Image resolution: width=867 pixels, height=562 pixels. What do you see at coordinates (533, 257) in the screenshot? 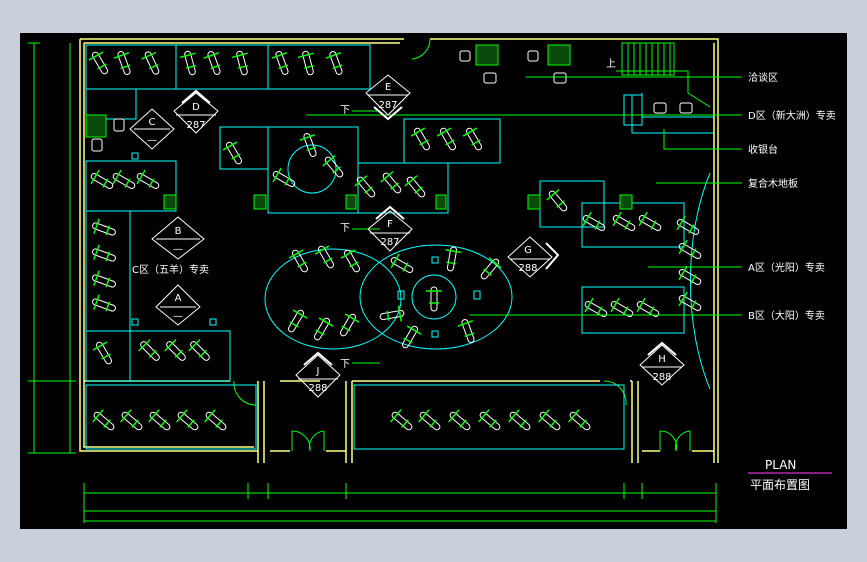
I see `elevation-tag-g: G 288` at bounding box center [533, 257].